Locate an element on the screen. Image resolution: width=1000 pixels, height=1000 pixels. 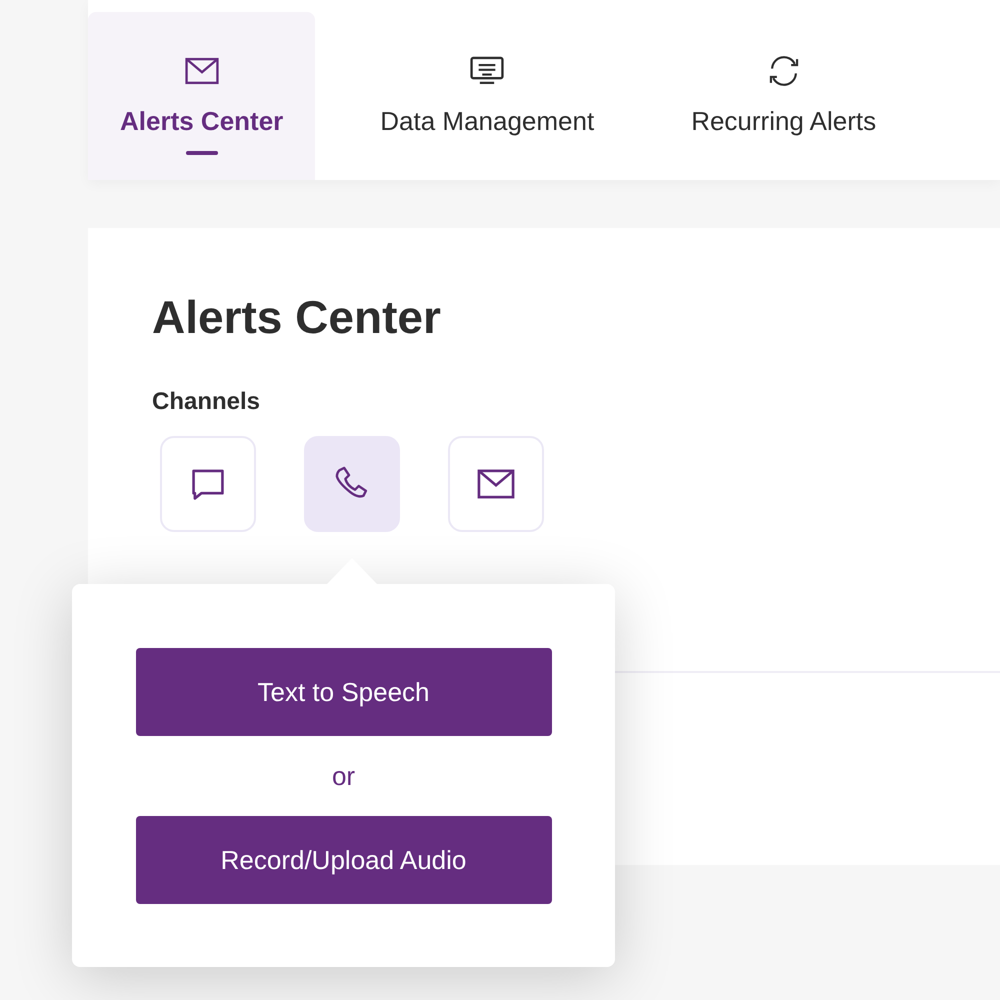
option-button: Record/Upload Audio is located at coordinates (344, 860).